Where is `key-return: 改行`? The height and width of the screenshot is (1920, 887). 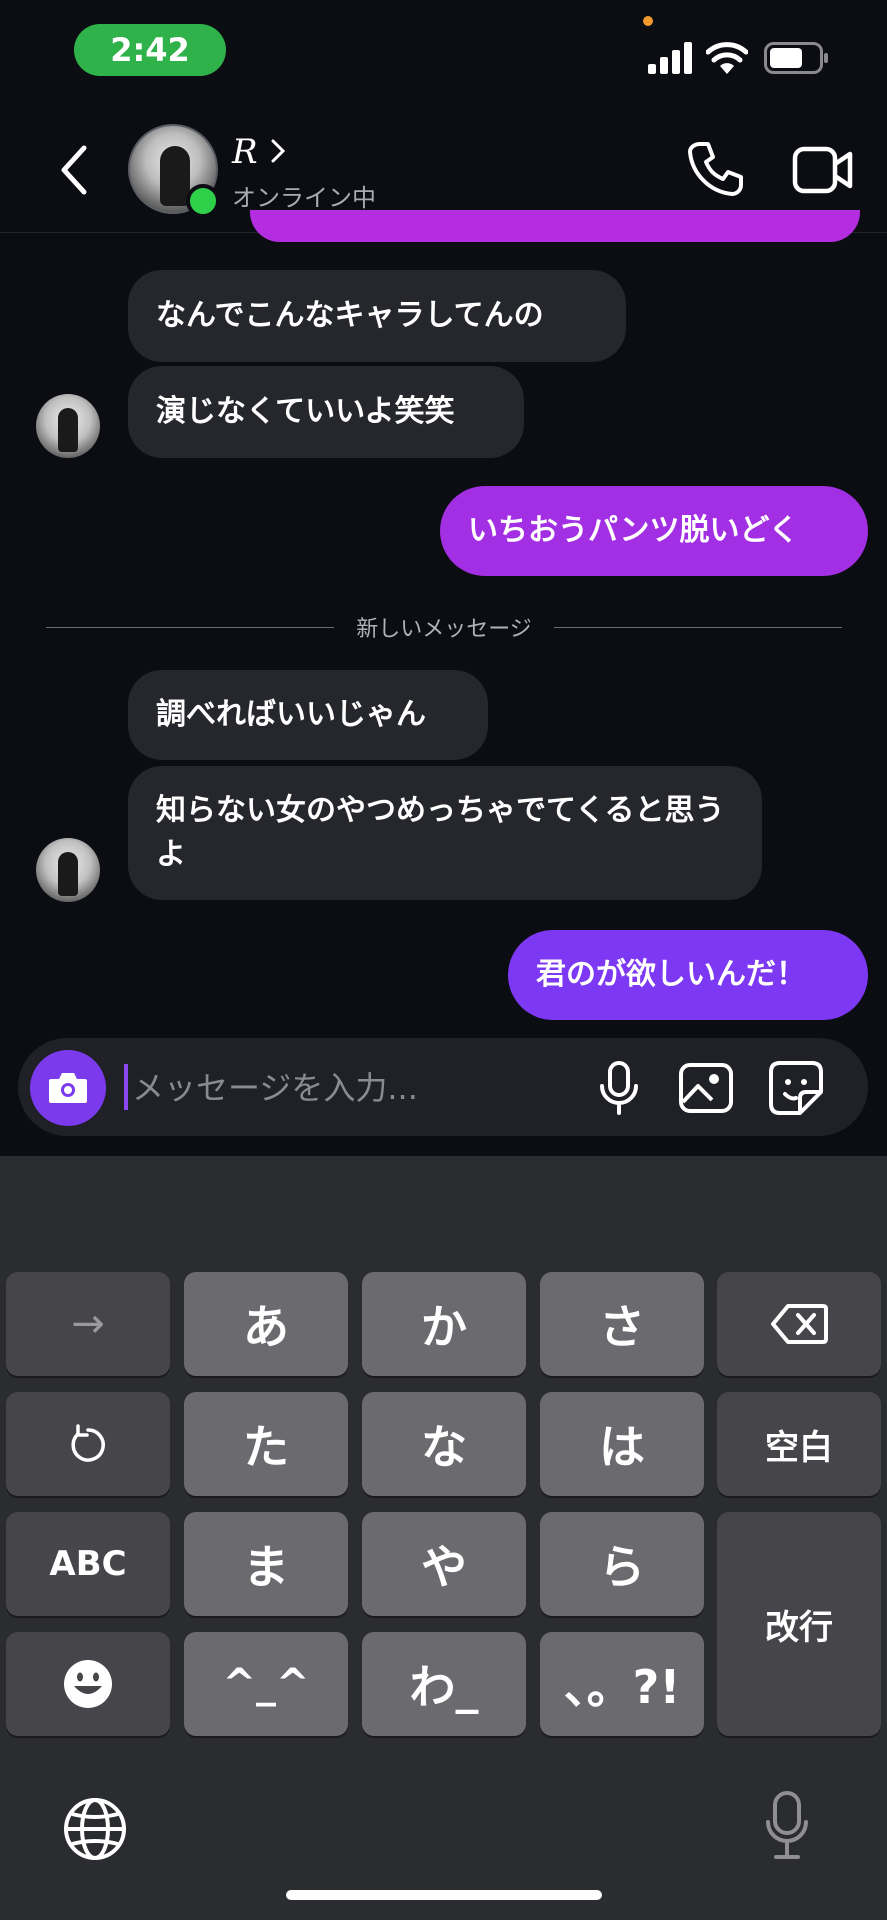
key-return: 改行 is located at coordinates (799, 1624).